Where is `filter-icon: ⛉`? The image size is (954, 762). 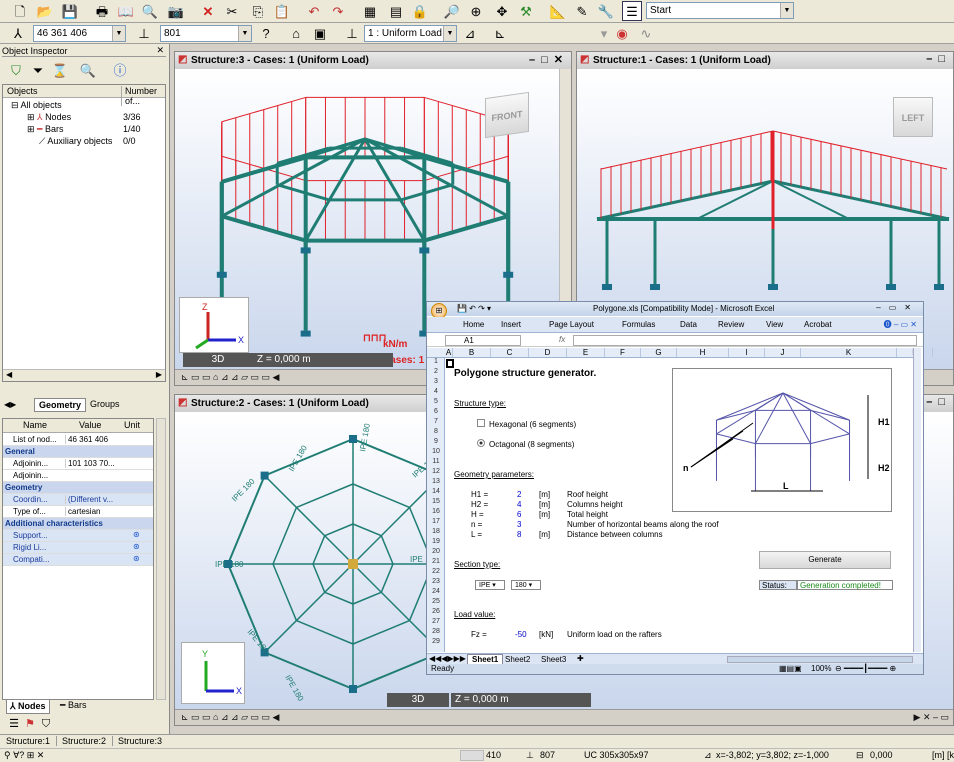
filter-icon: ⛉ is located at coordinates (46, 724).